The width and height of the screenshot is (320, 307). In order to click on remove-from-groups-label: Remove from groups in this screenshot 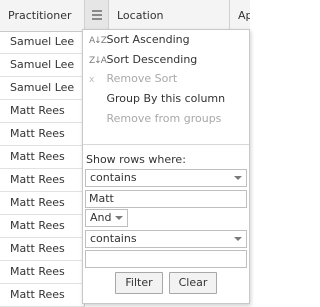, I will do `click(164, 118)`.